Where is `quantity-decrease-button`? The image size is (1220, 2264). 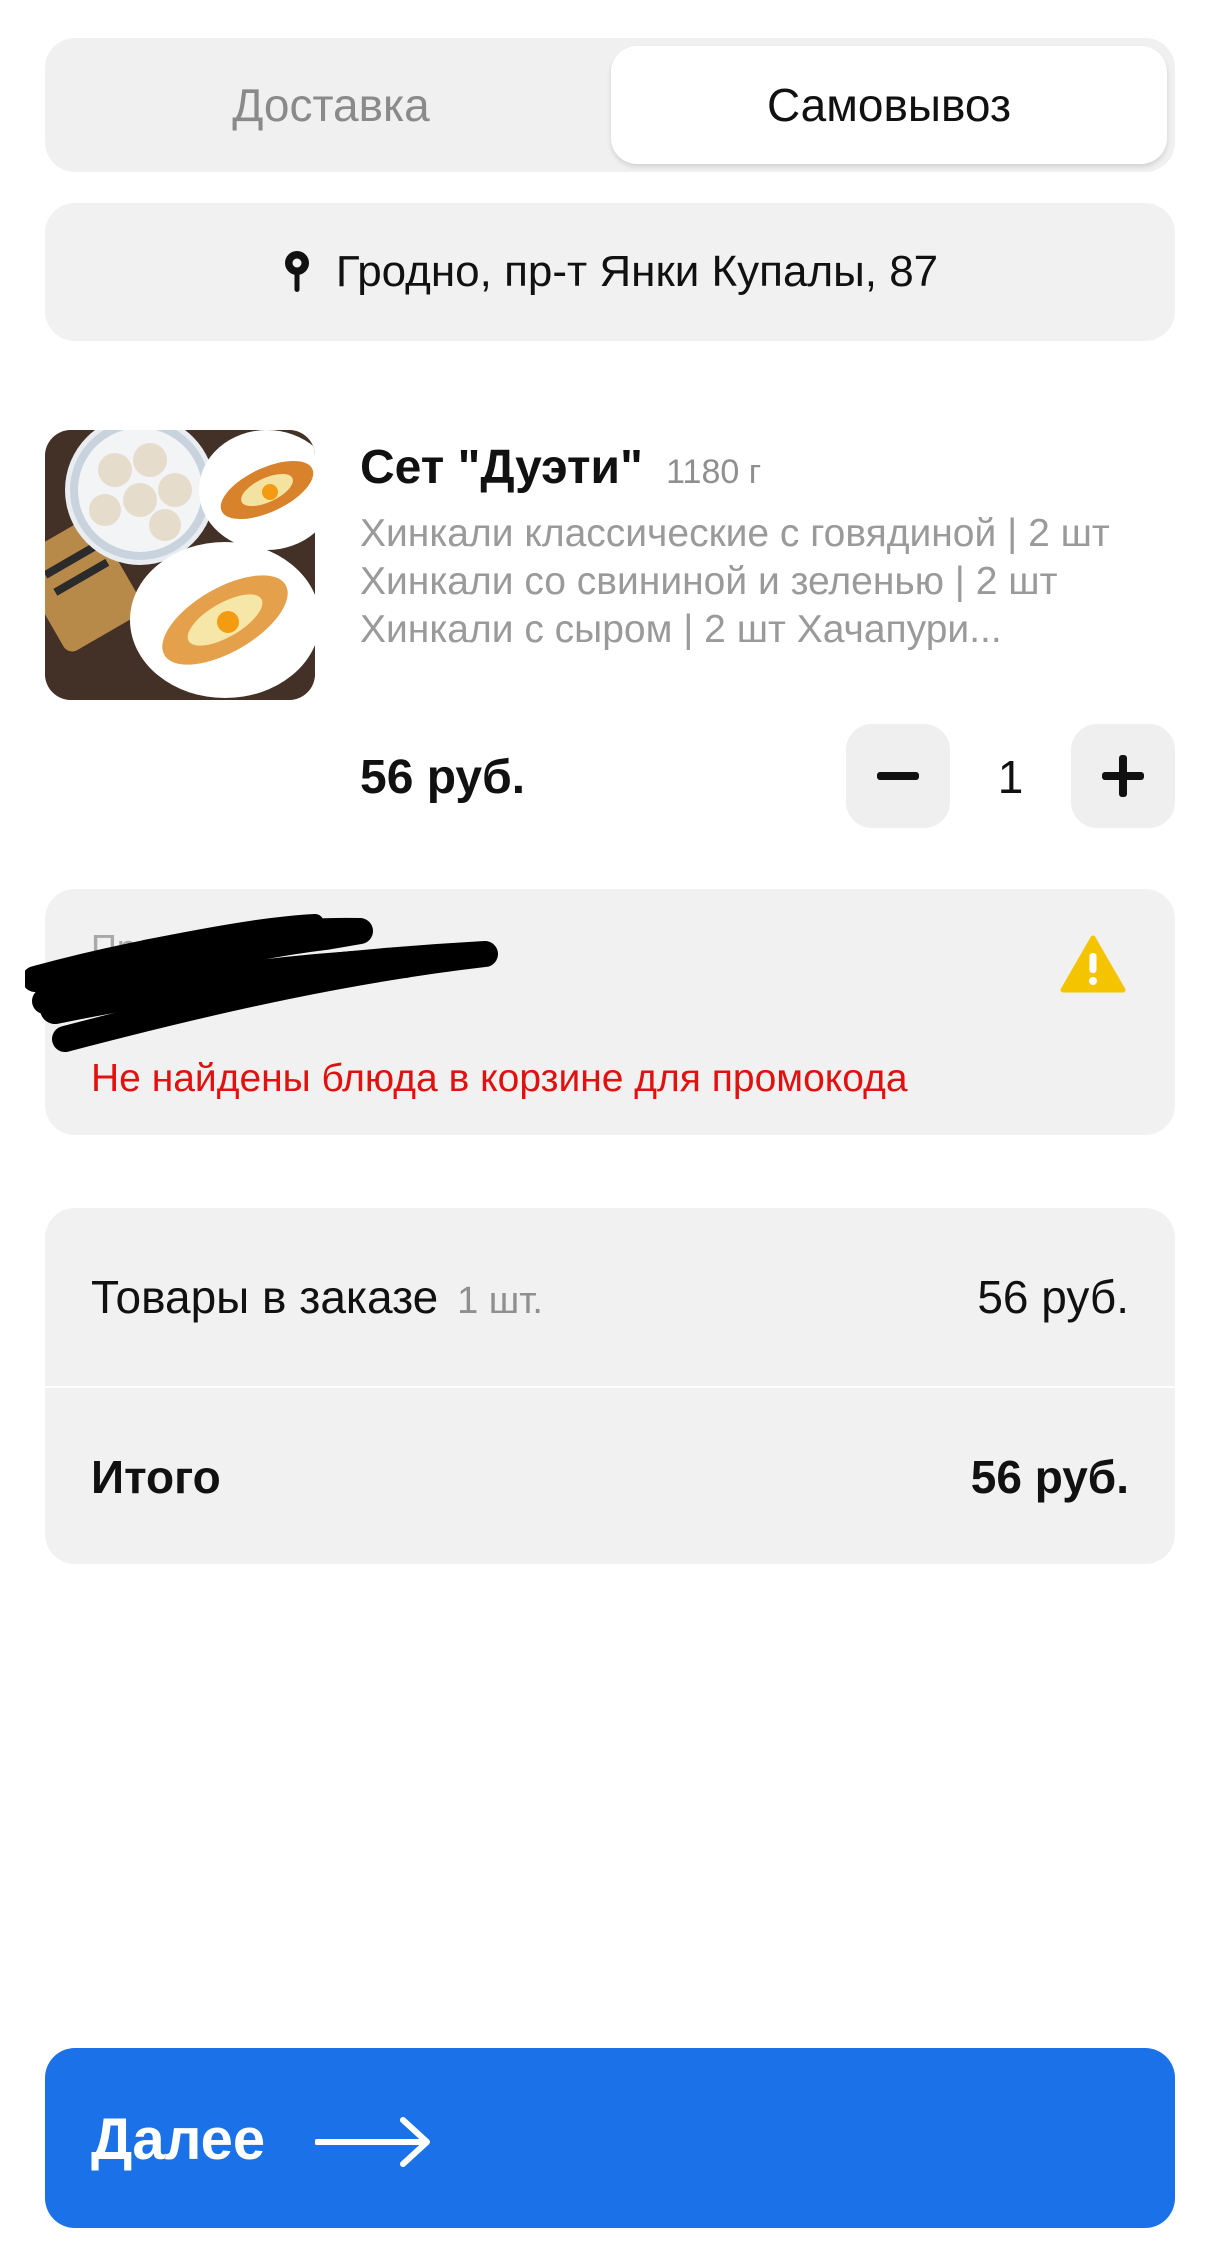
quantity-decrease-button is located at coordinates (898, 776).